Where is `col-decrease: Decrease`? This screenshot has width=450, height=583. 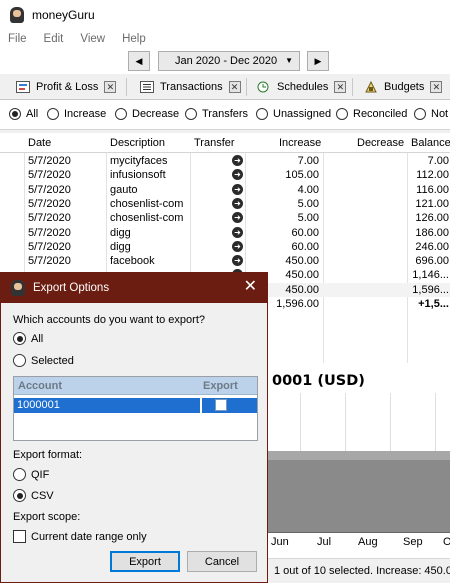 col-decrease: Decrease is located at coordinates (380, 143).